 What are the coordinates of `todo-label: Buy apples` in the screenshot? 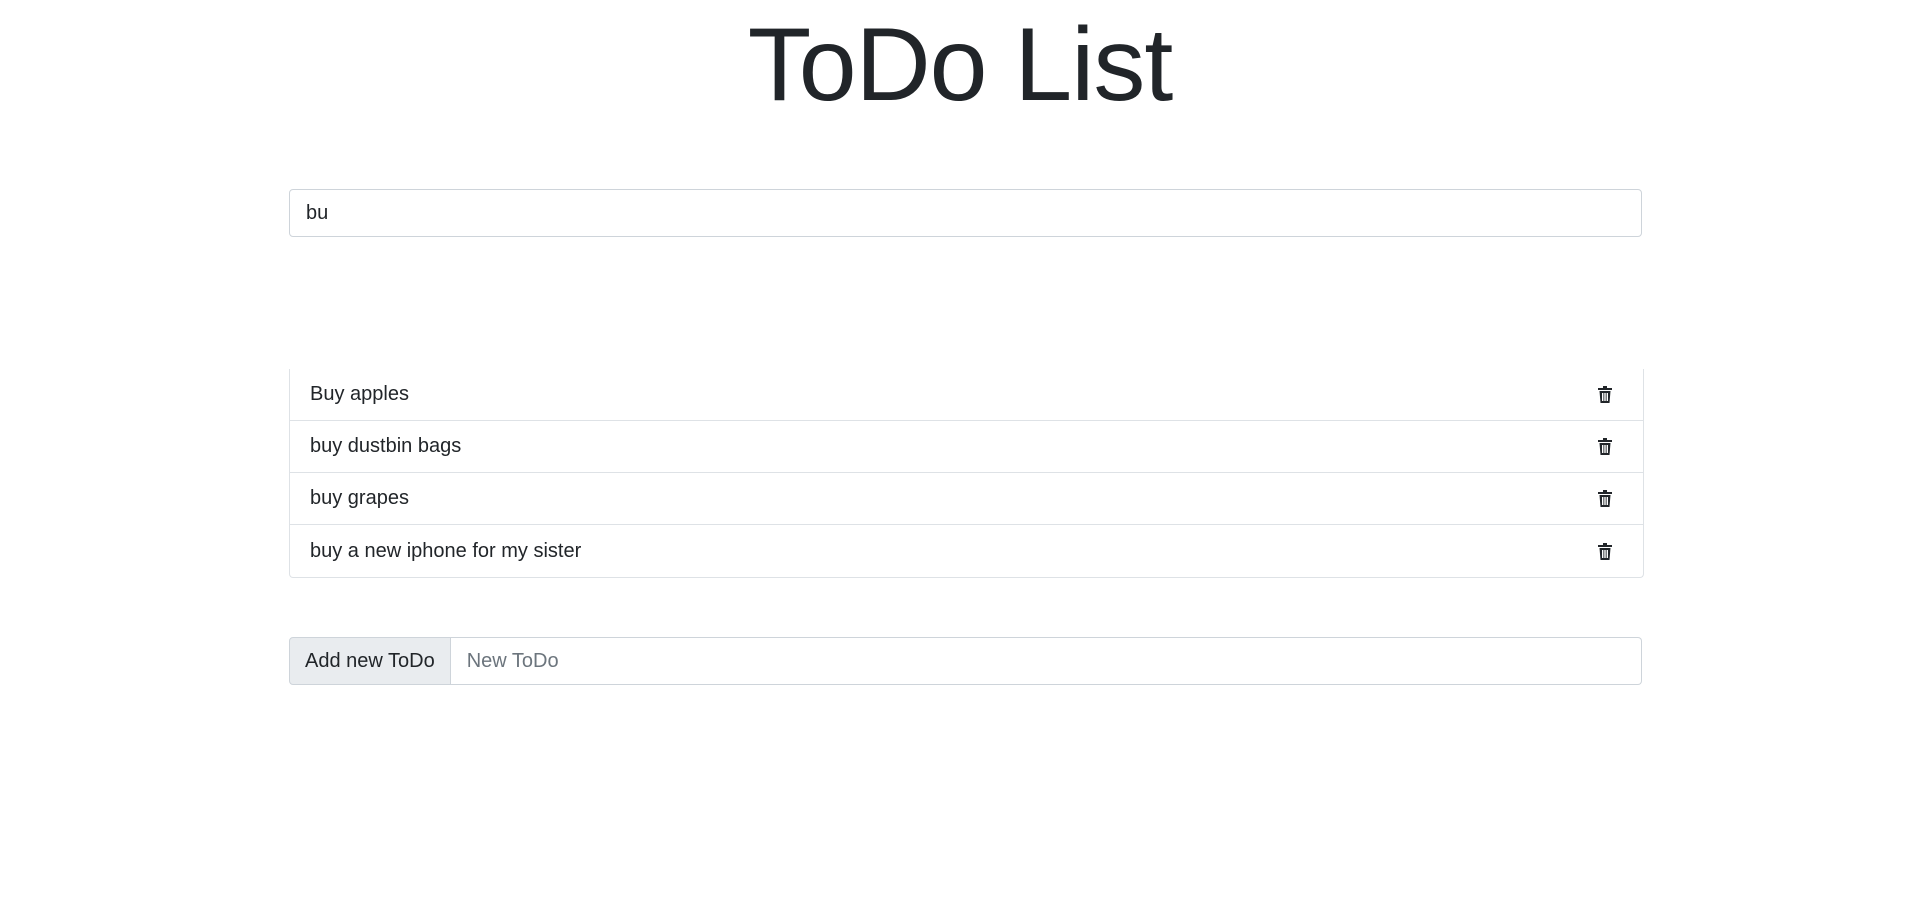 It's located at (359, 394).